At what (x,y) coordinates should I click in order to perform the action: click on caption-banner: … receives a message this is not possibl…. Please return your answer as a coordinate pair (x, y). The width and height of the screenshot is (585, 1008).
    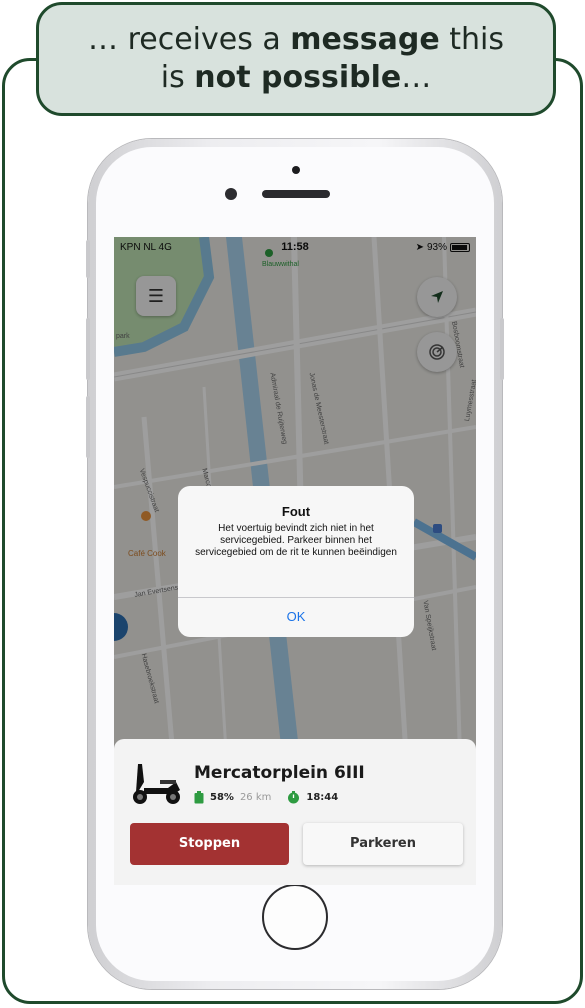
    Looking at the image, I should click on (296, 59).